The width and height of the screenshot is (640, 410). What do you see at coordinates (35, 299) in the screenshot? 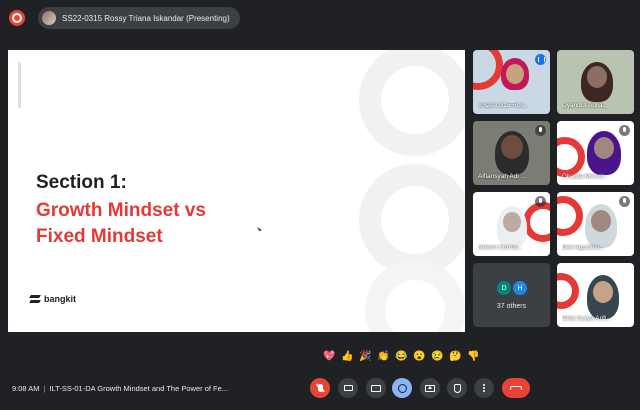
I see `logo-mark-icon` at bounding box center [35, 299].